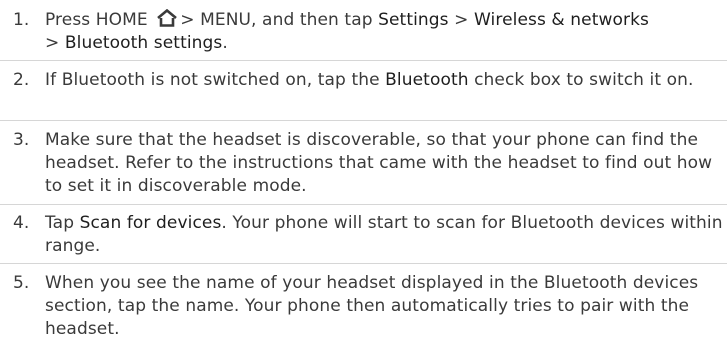 The width and height of the screenshot is (727, 345). I want to click on step-text-segment: If Bluetooth is not switched on, tap the, so click(215, 80).